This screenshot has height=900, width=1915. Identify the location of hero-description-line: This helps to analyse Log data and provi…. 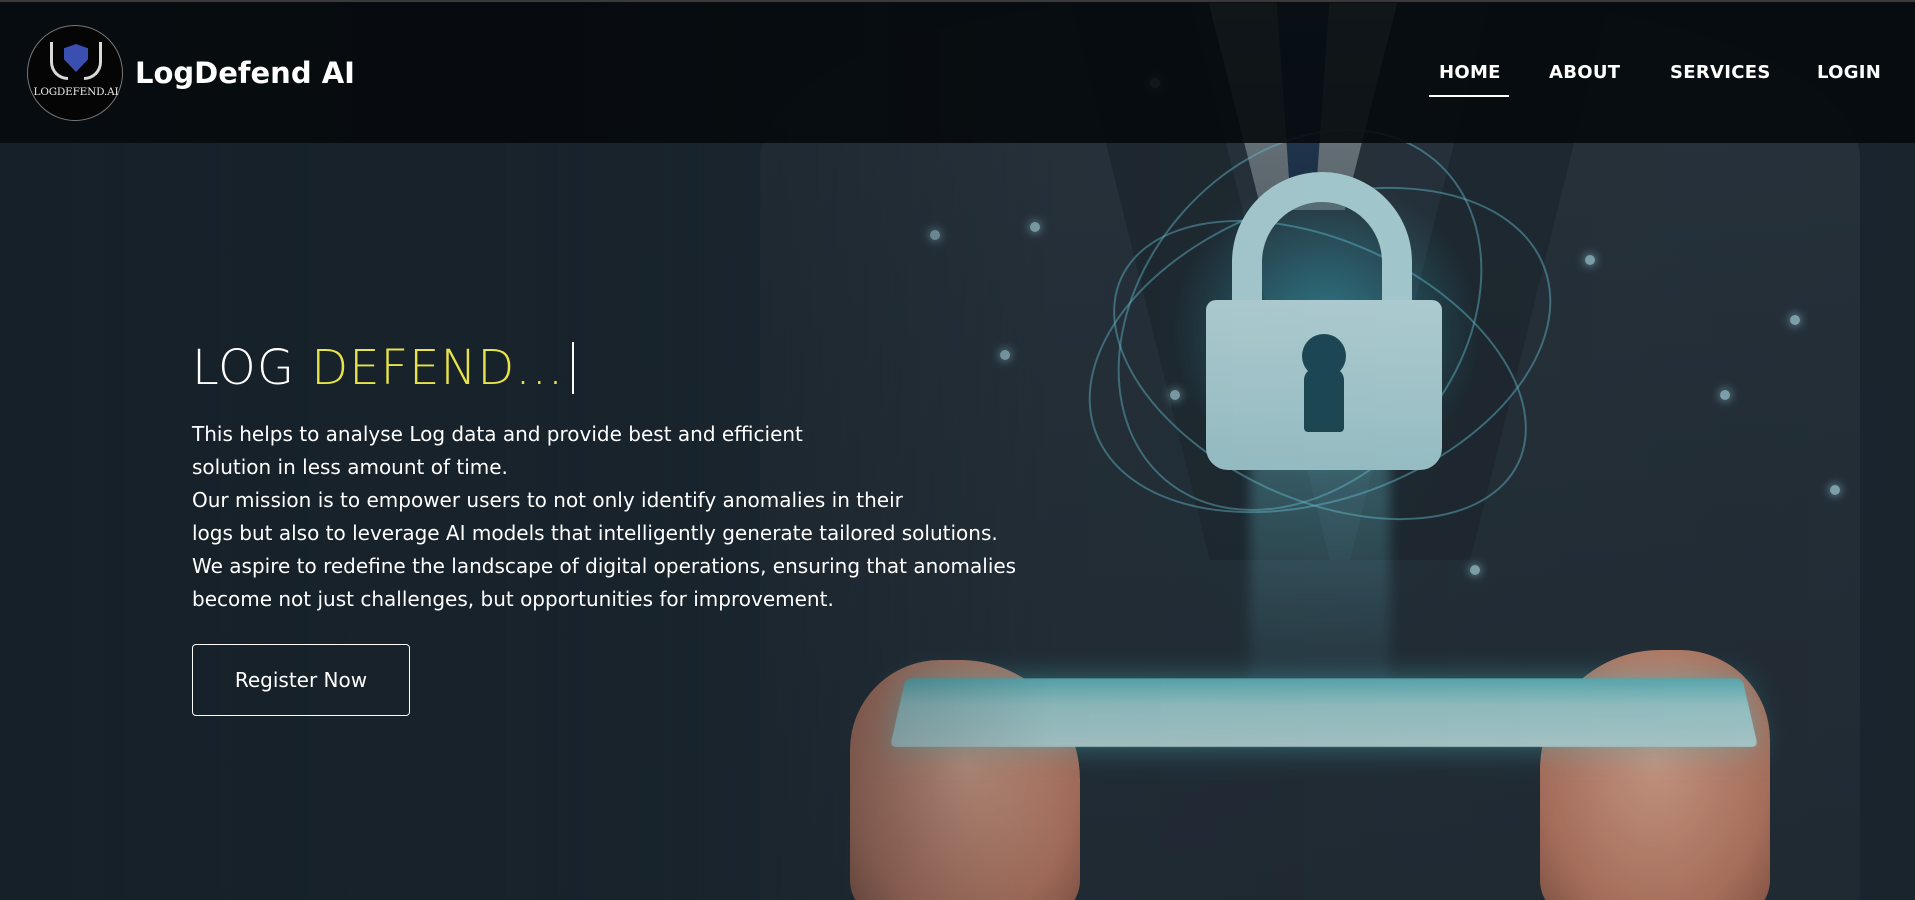
(497, 434).